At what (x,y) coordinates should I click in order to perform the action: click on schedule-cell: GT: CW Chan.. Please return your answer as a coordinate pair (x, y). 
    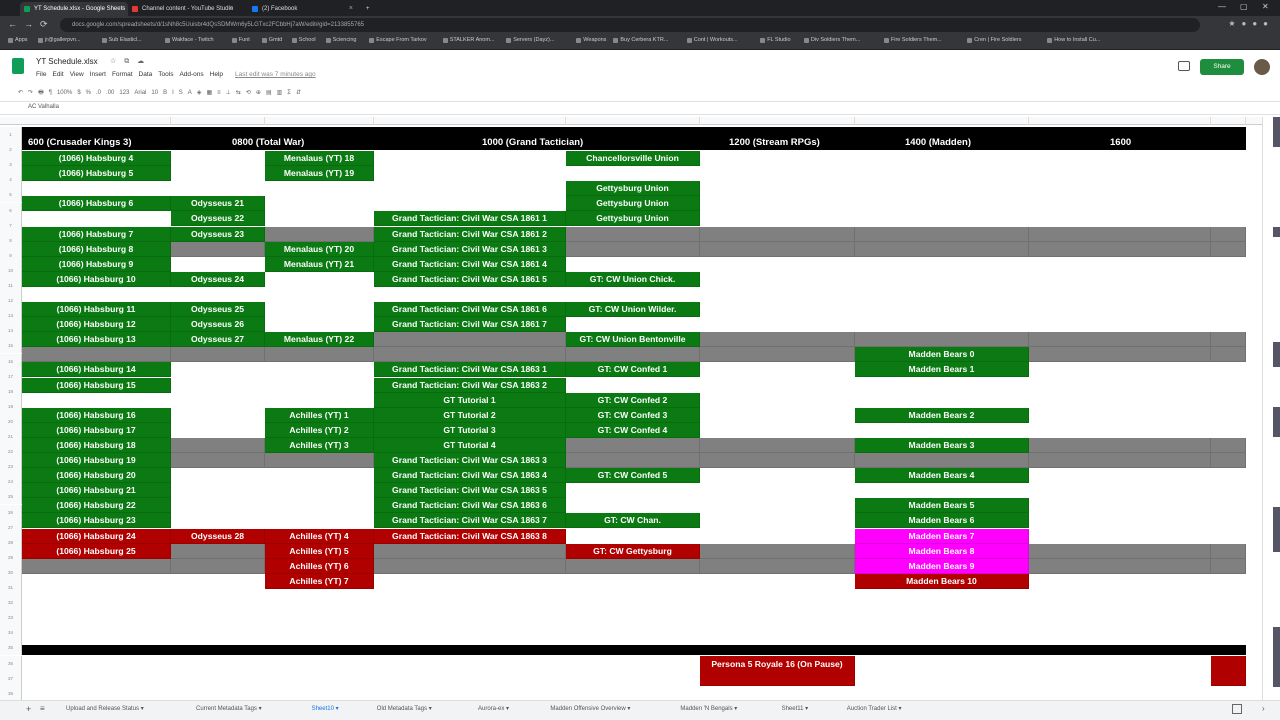
    Looking at the image, I should click on (633, 521).